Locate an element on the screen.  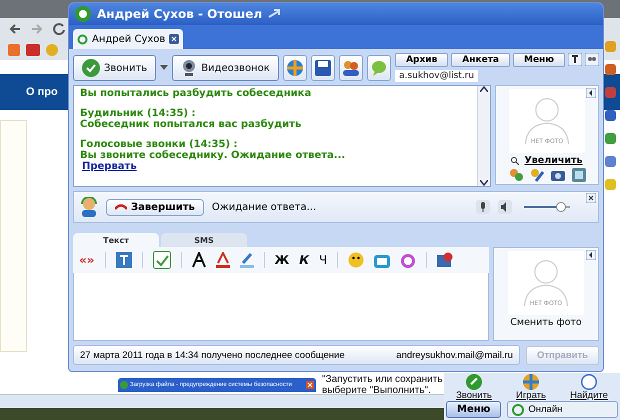
input-tab: Текст is located at coordinates (116, 240).